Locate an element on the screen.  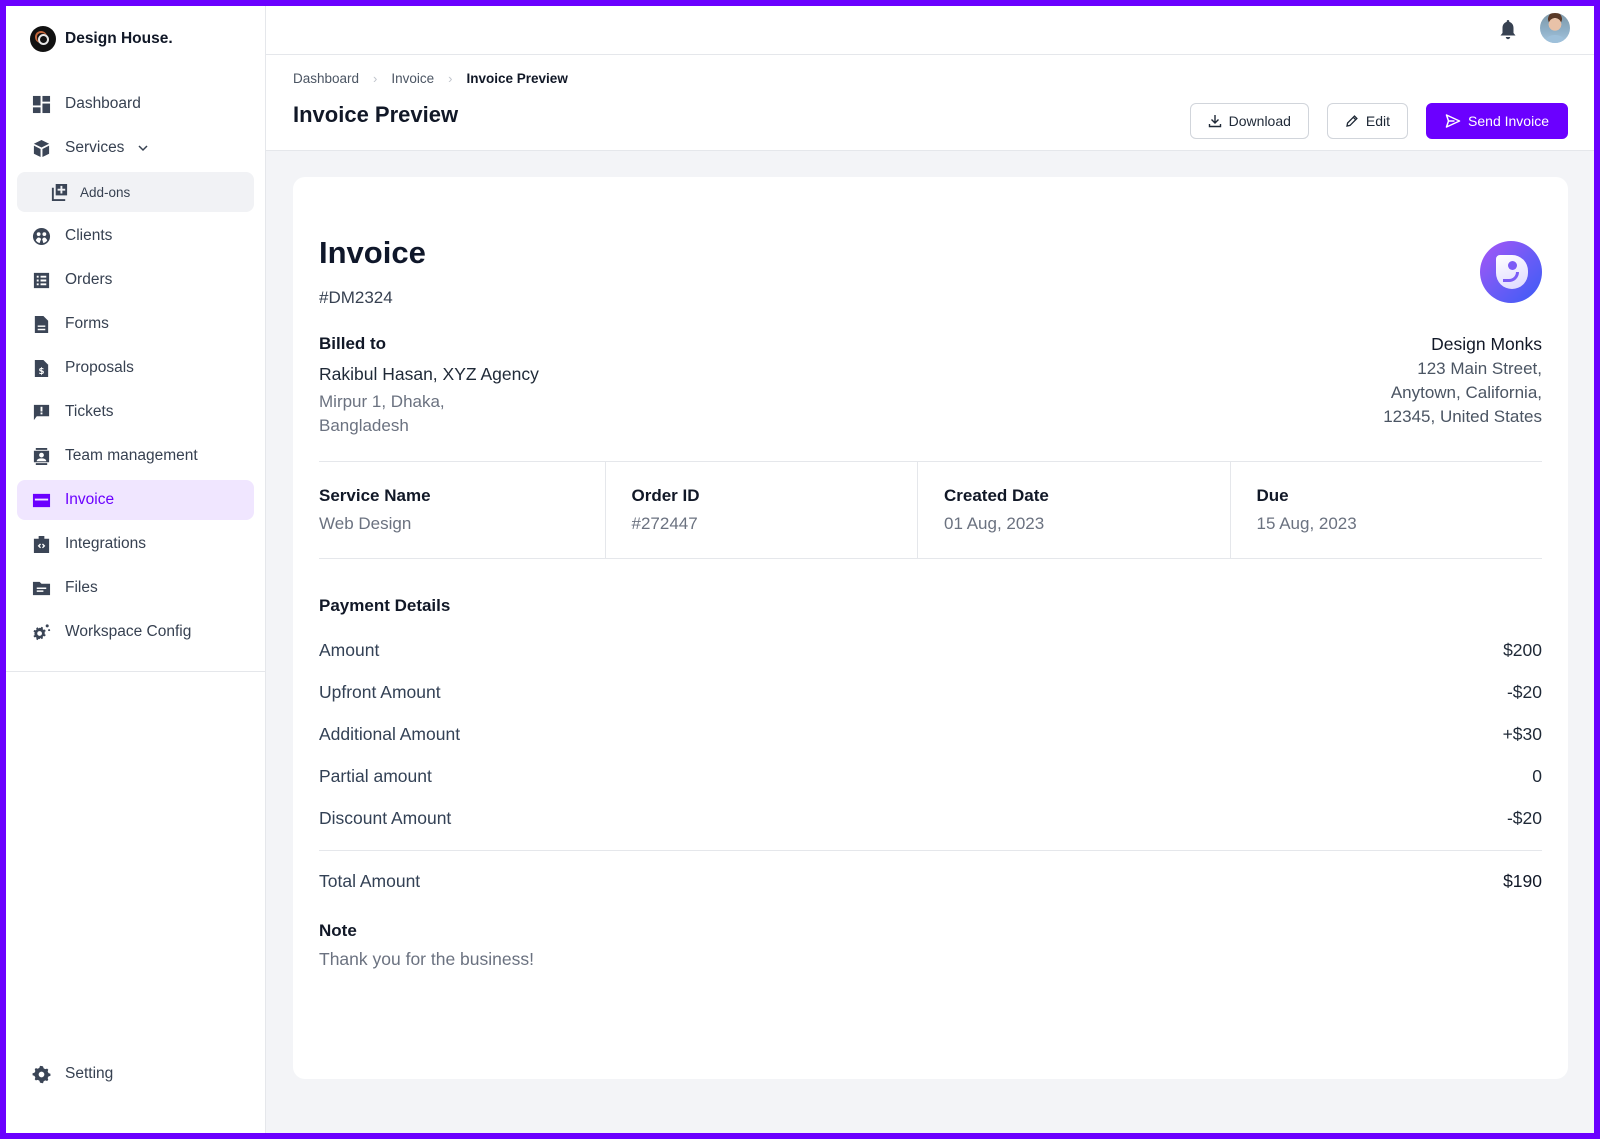
sidebar-item-label: Proposals is located at coordinates (99, 367).